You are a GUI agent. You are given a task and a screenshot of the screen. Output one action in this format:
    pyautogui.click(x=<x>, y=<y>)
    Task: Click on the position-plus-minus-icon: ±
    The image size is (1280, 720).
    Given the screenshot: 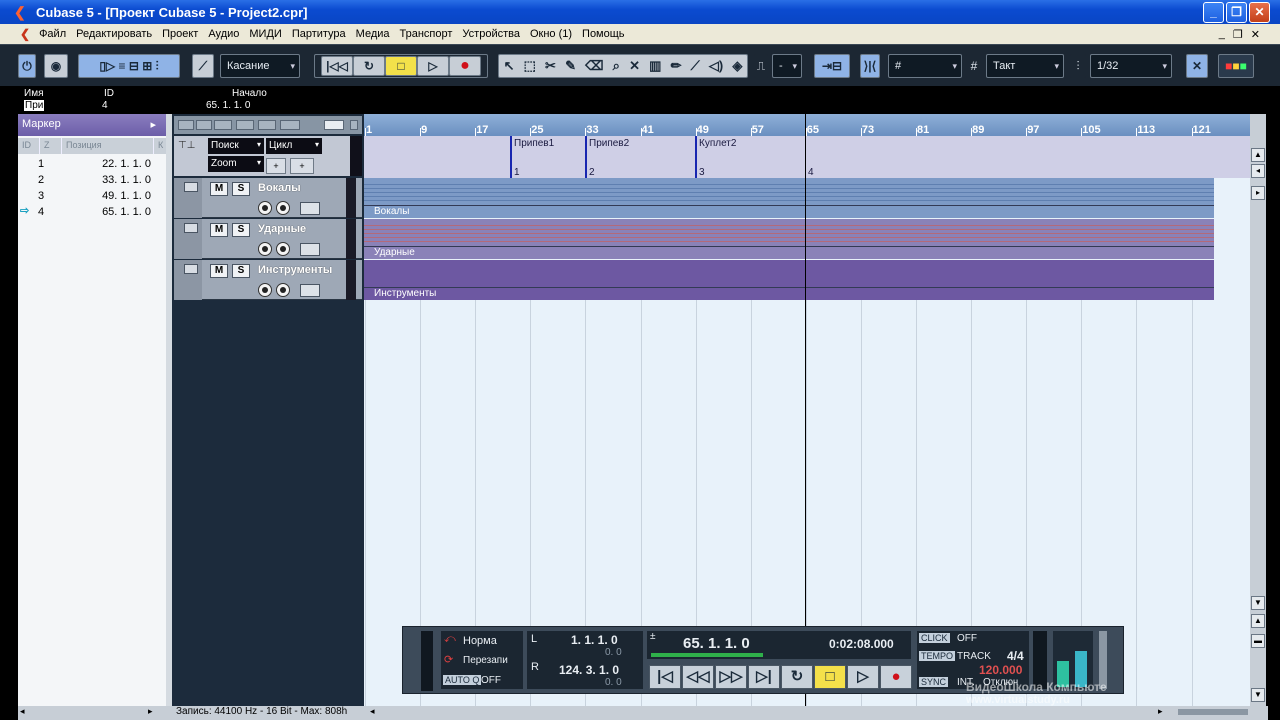 What is the action you would take?
    pyautogui.click(x=653, y=636)
    